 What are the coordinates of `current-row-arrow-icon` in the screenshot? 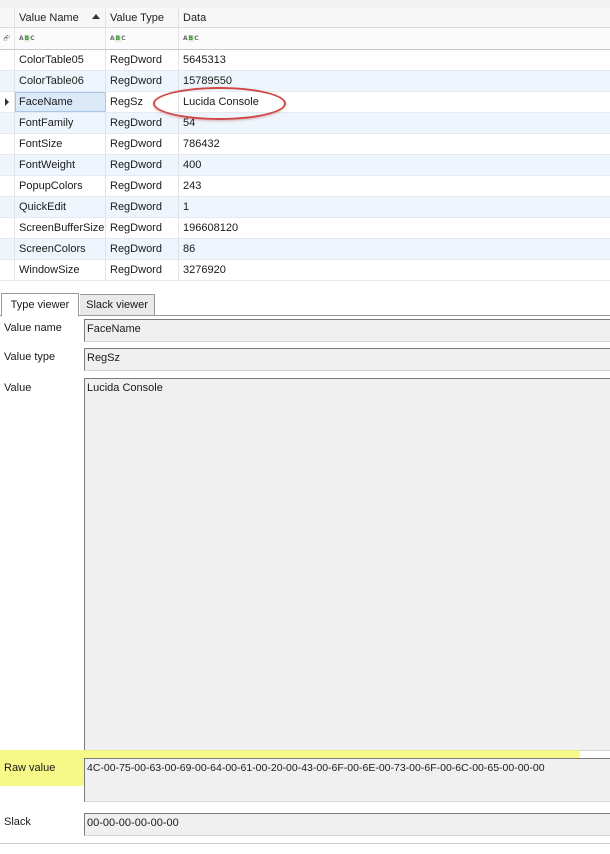 It's located at (7, 102).